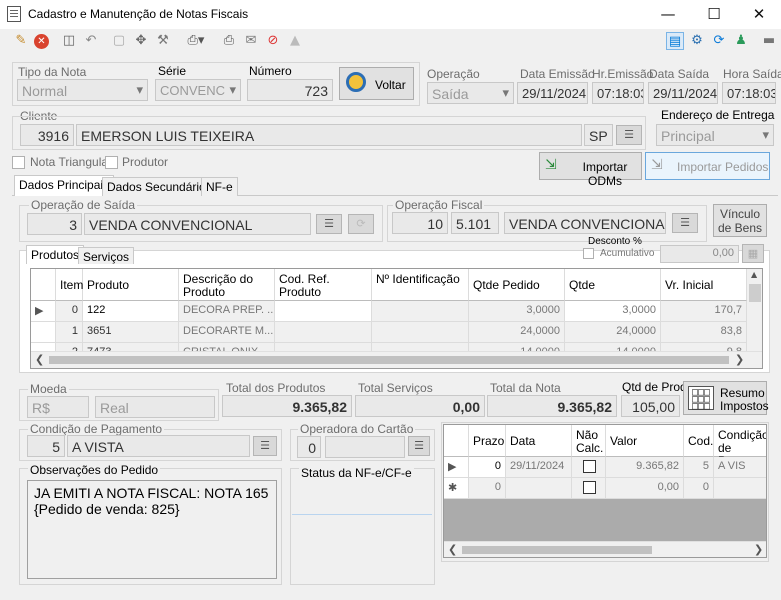  I want to click on operacao-fiscal-code: 10, so click(420, 223).